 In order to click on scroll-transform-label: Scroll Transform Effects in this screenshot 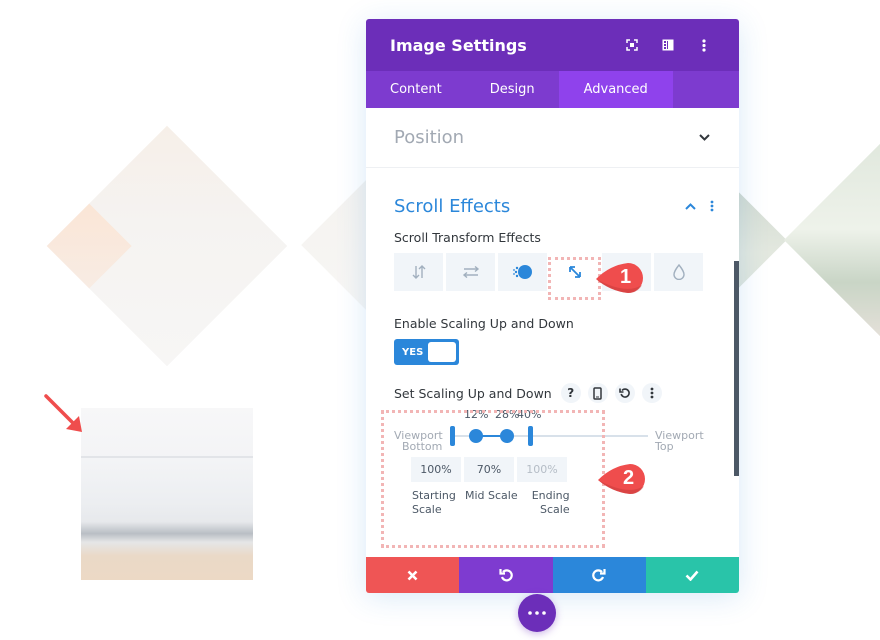, I will do `click(467, 237)`.